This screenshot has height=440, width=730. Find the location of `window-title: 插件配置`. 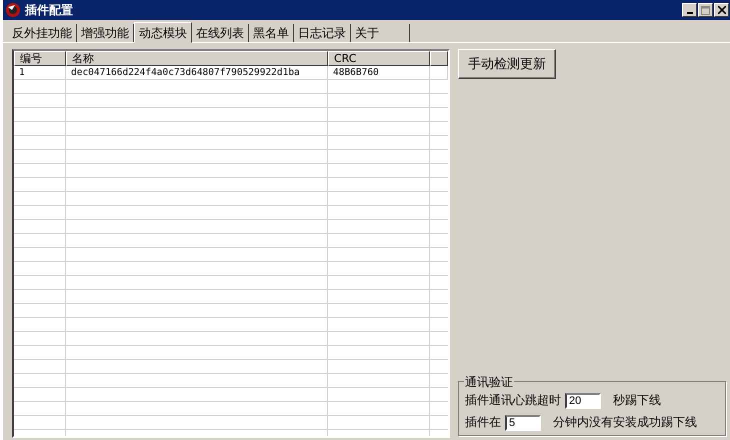

window-title: 插件配置 is located at coordinates (49, 10).